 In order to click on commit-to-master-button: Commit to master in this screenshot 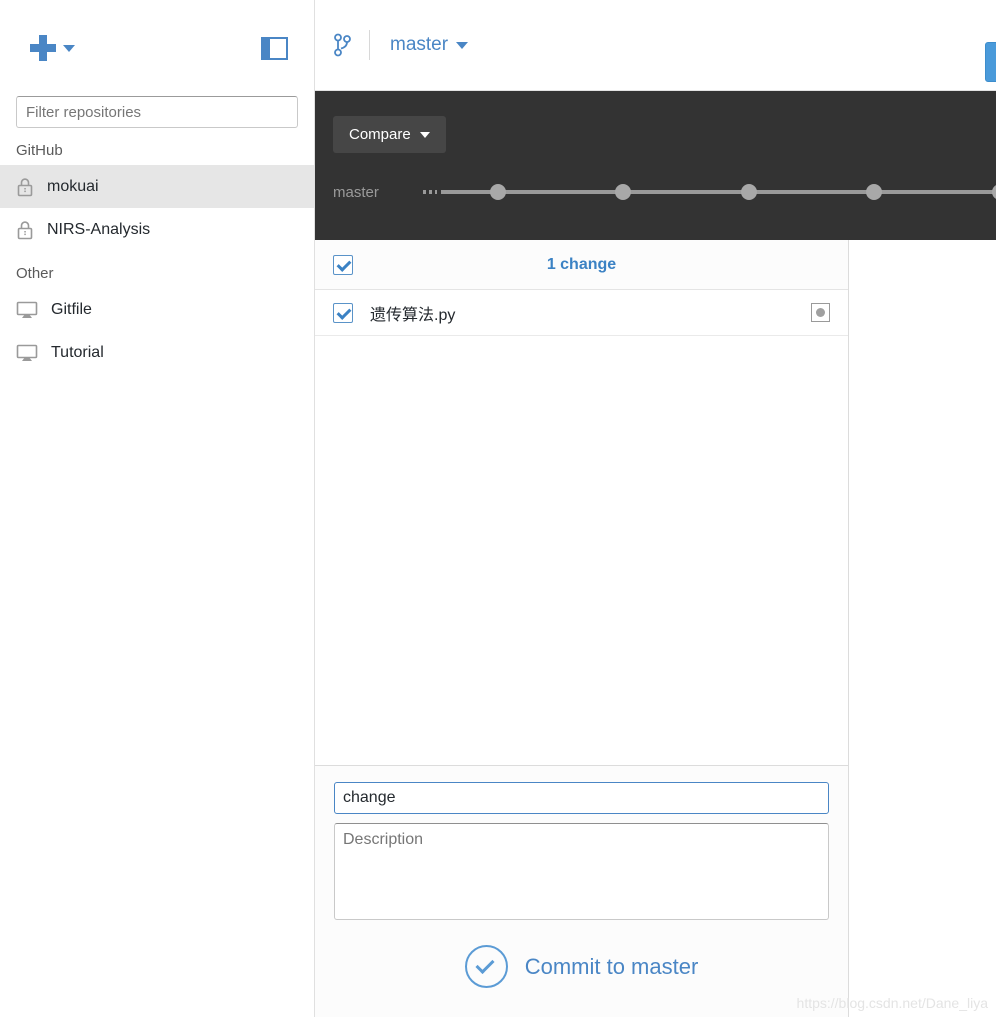, I will do `click(581, 966)`.